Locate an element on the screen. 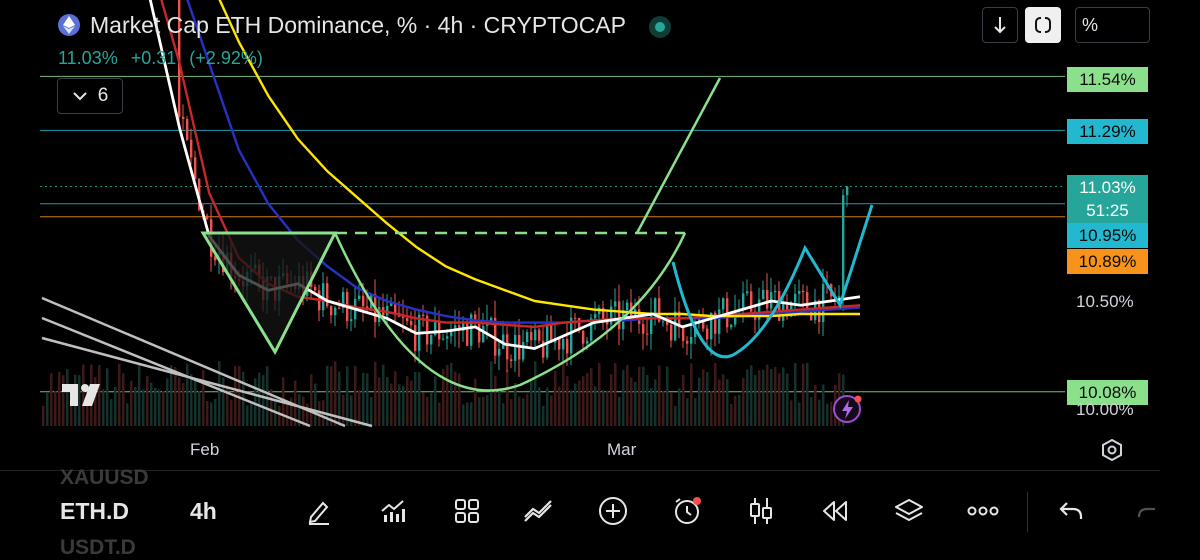 This screenshot has height=560, width=1200. undo-icon is located at coordinates (1071, 511).